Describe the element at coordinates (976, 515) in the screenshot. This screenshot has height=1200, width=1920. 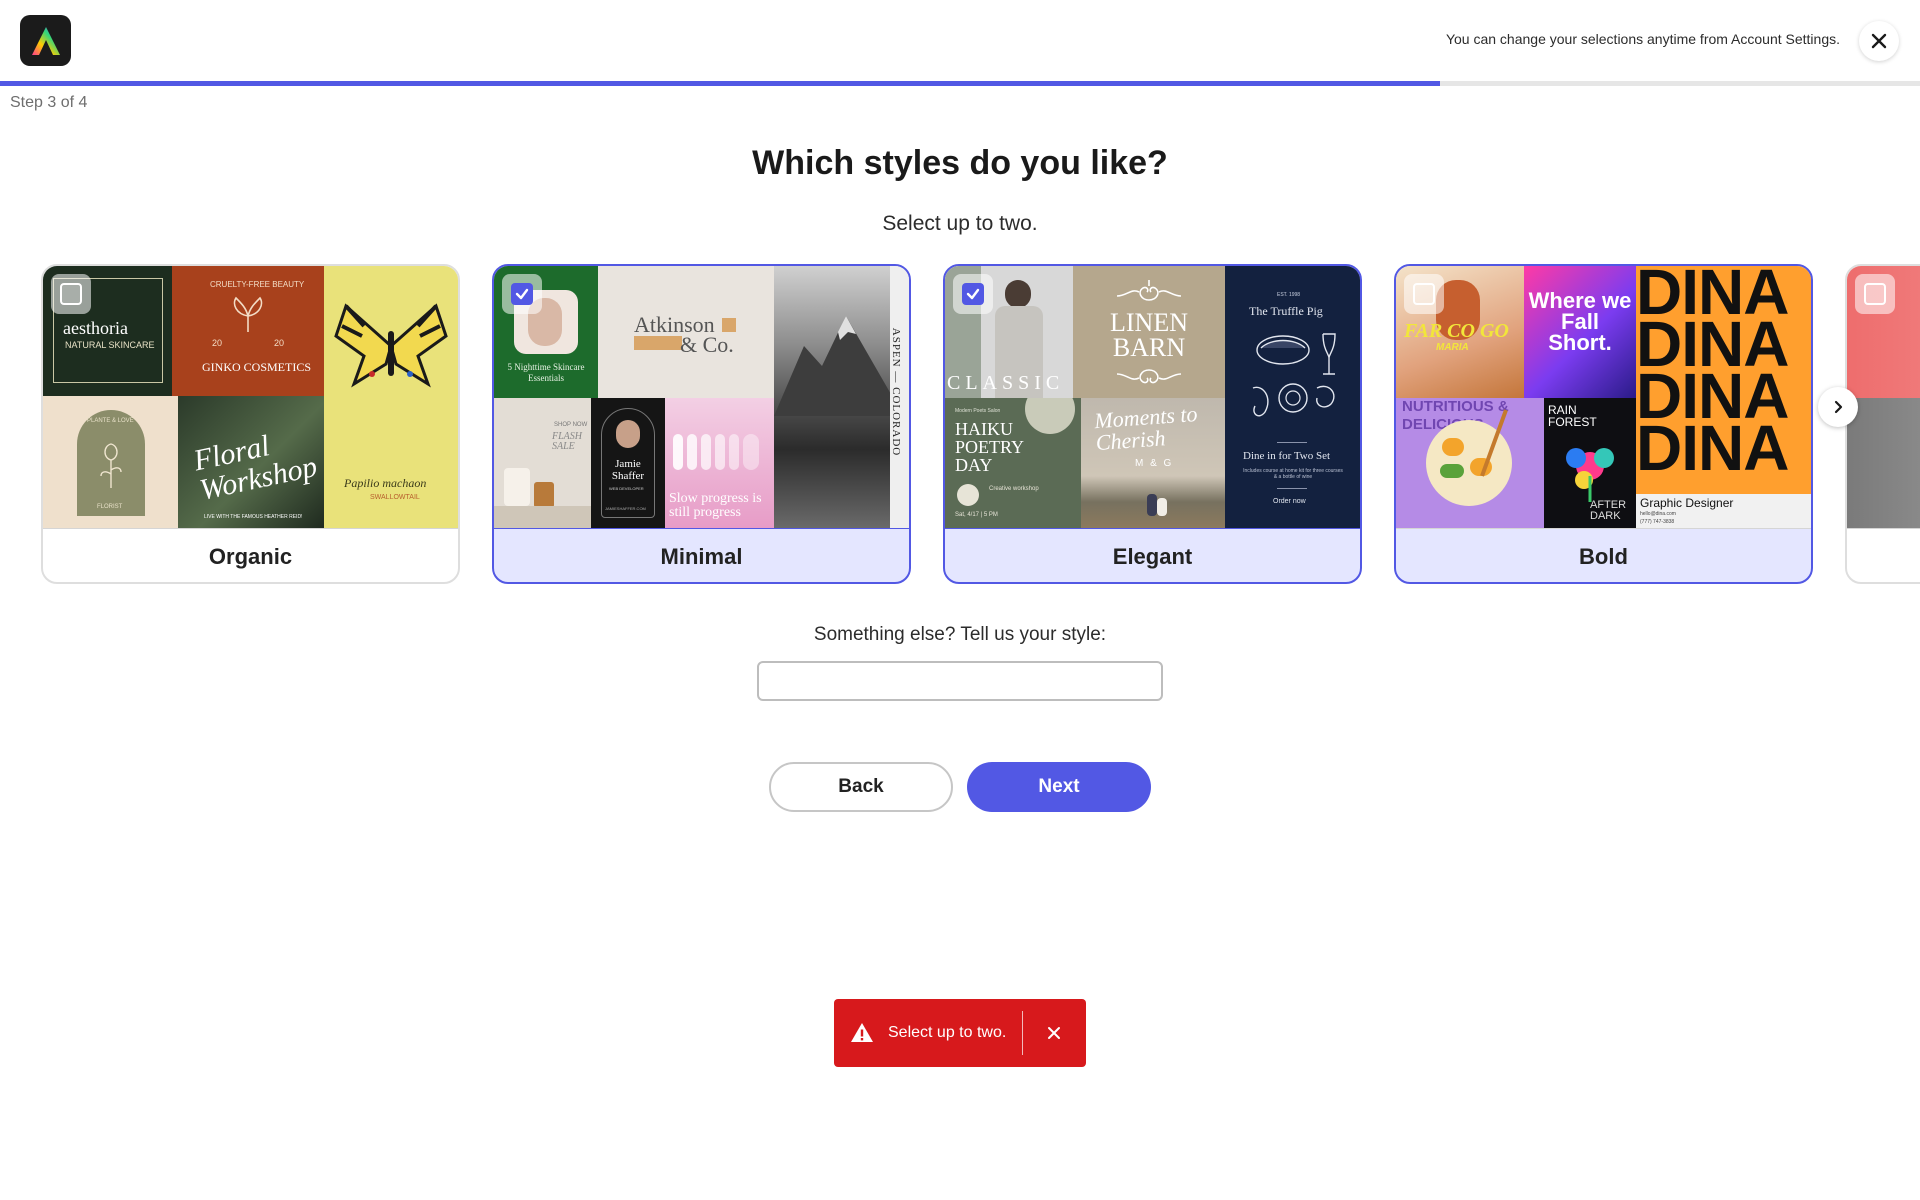
I see `tile-text: Sat, 4/17 | 5 PM` at that location.